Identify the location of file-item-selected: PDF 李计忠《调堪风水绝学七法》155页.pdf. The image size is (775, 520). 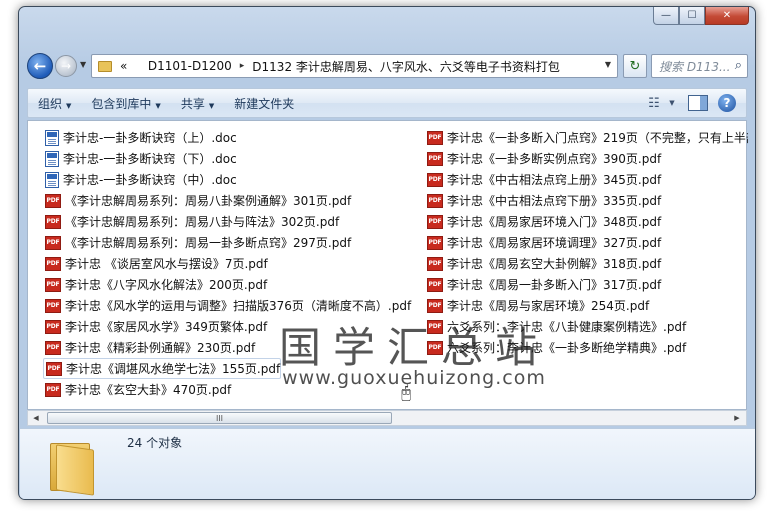
(162, 368).